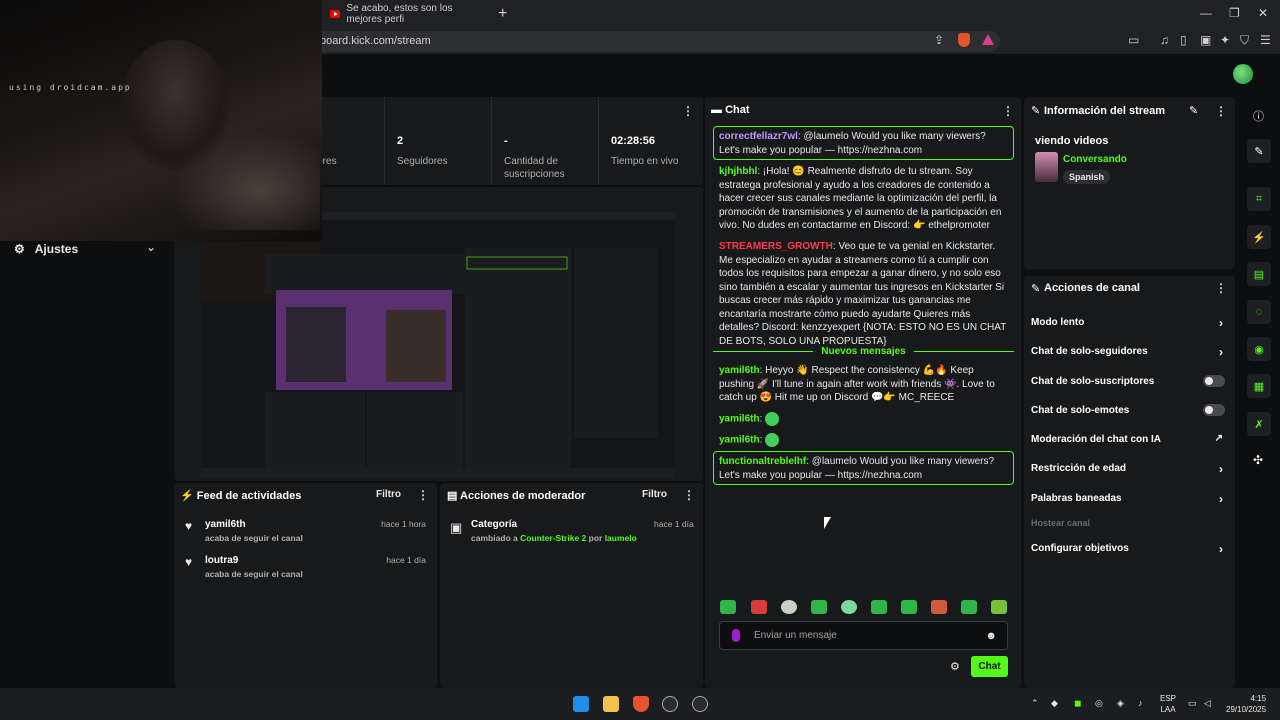 The height and width of the screenshot is (720, 1280). What do you see at coordinates (991, 636) in the screenshot?
I see `emoji-icon: ☻` at bounding box center [991, 636].